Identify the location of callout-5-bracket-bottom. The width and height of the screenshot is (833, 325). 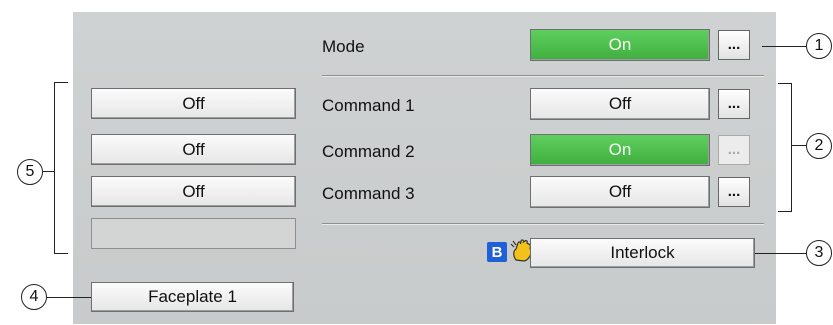
(61, 253).